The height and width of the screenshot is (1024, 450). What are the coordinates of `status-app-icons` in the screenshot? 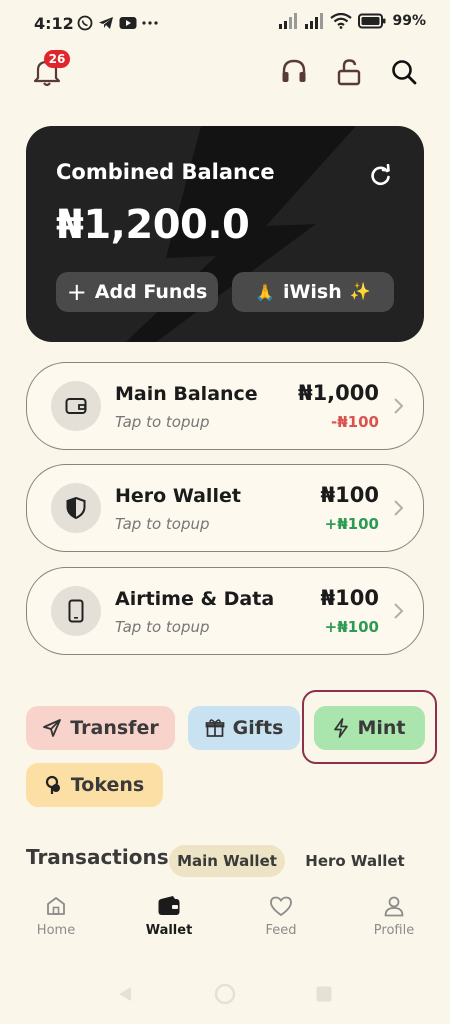 It's located at (117, 23).